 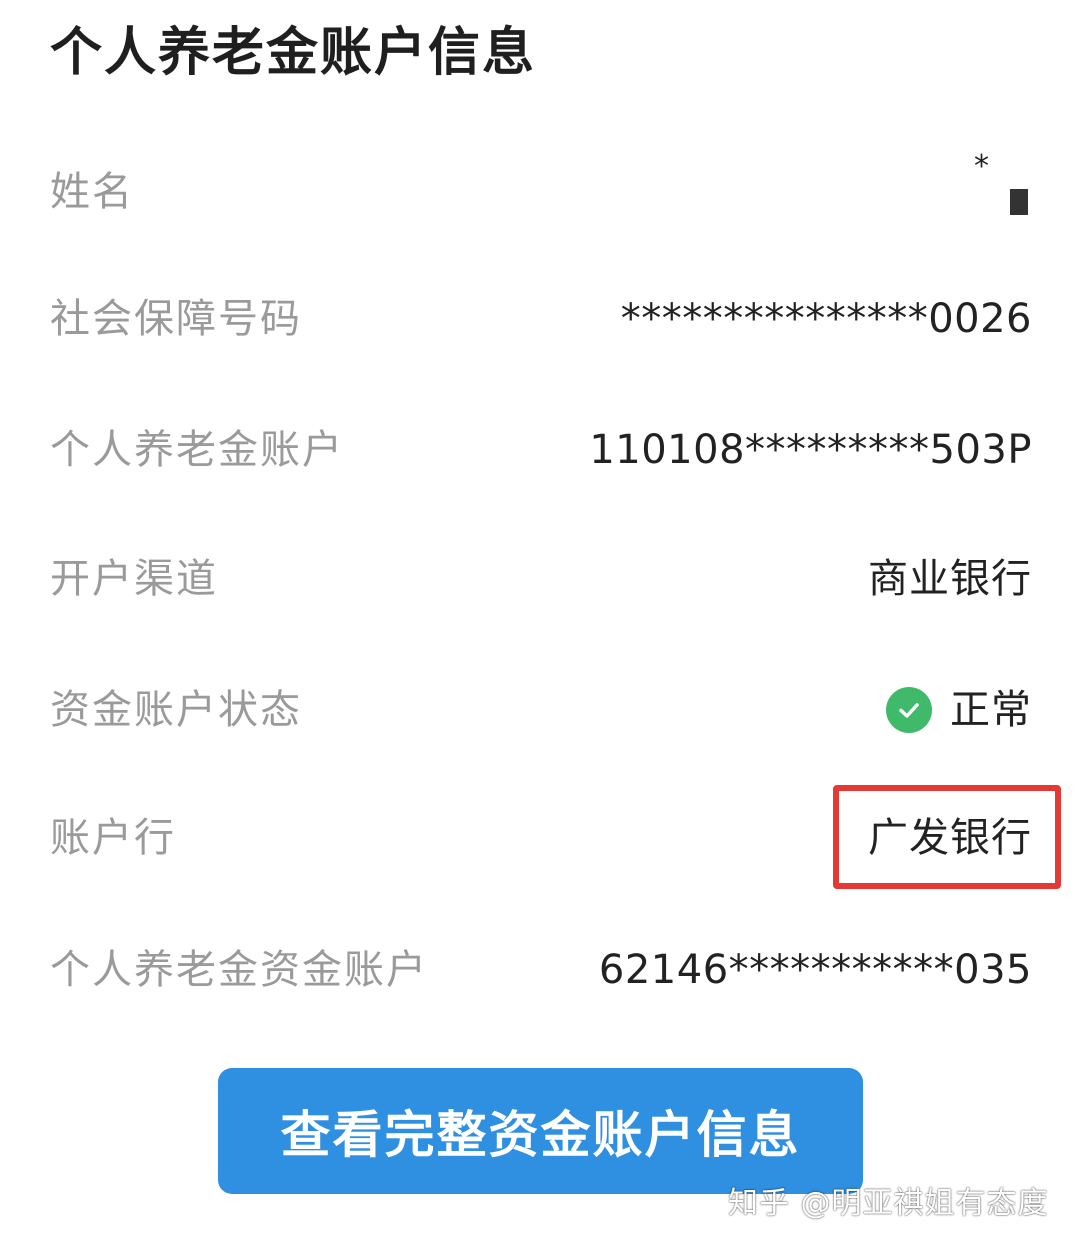 I want to click on name-value-masked: *, so click(x=1005, y=192).